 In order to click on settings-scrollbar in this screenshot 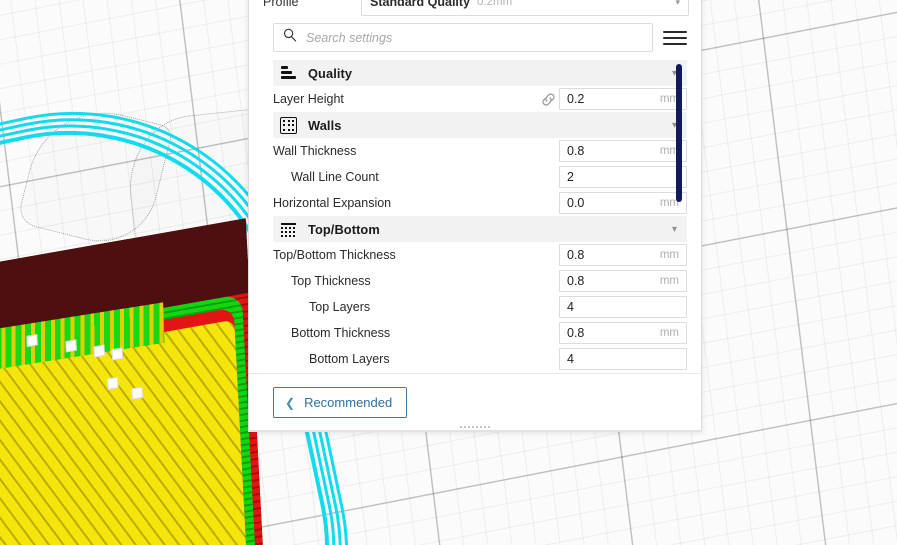, I will do `click(679, 218)`.